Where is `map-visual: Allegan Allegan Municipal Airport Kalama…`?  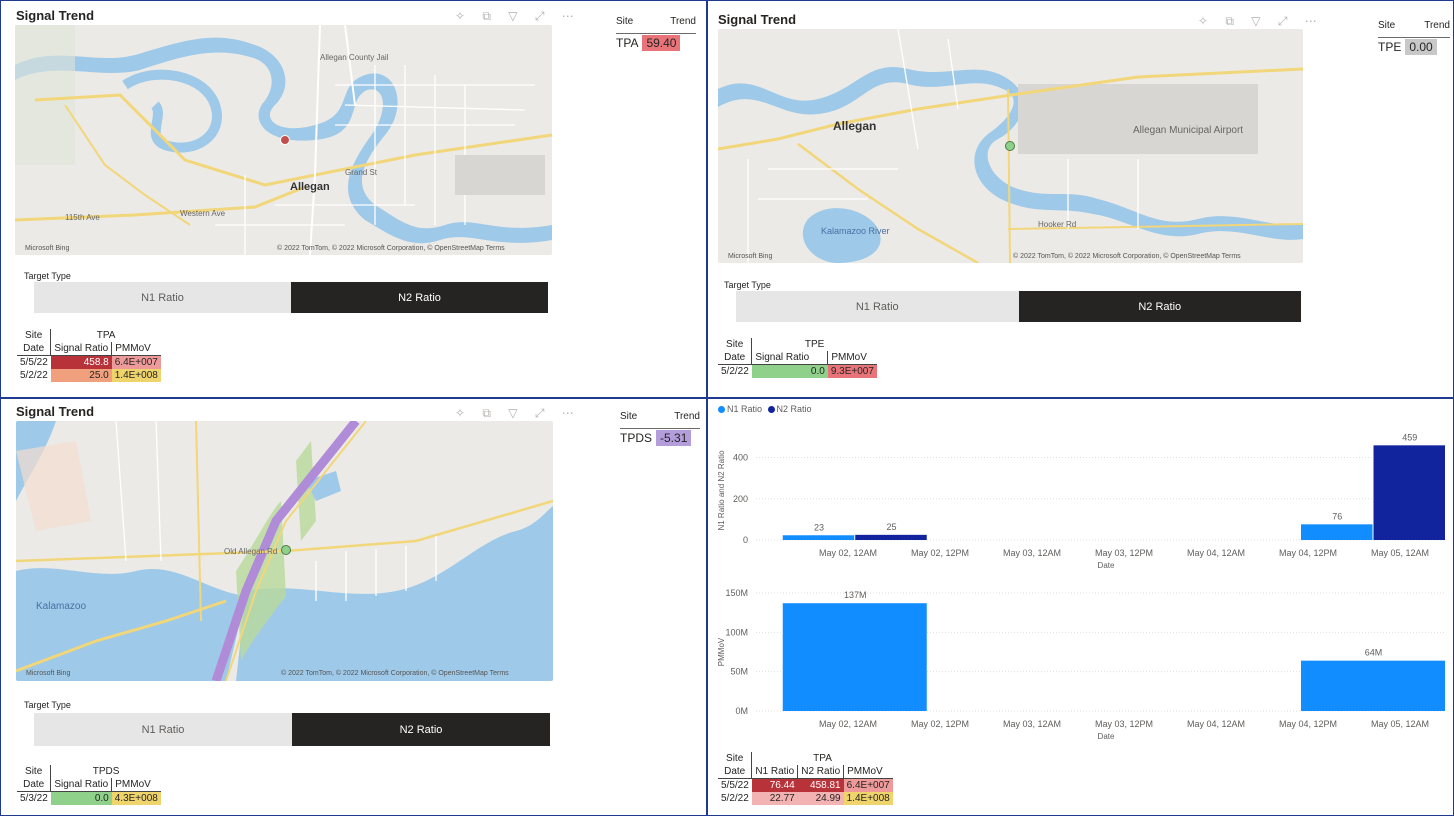
map-visual: Allegan Allegan Municipal Airport Kalama… is located at coordinates (1010, 146).